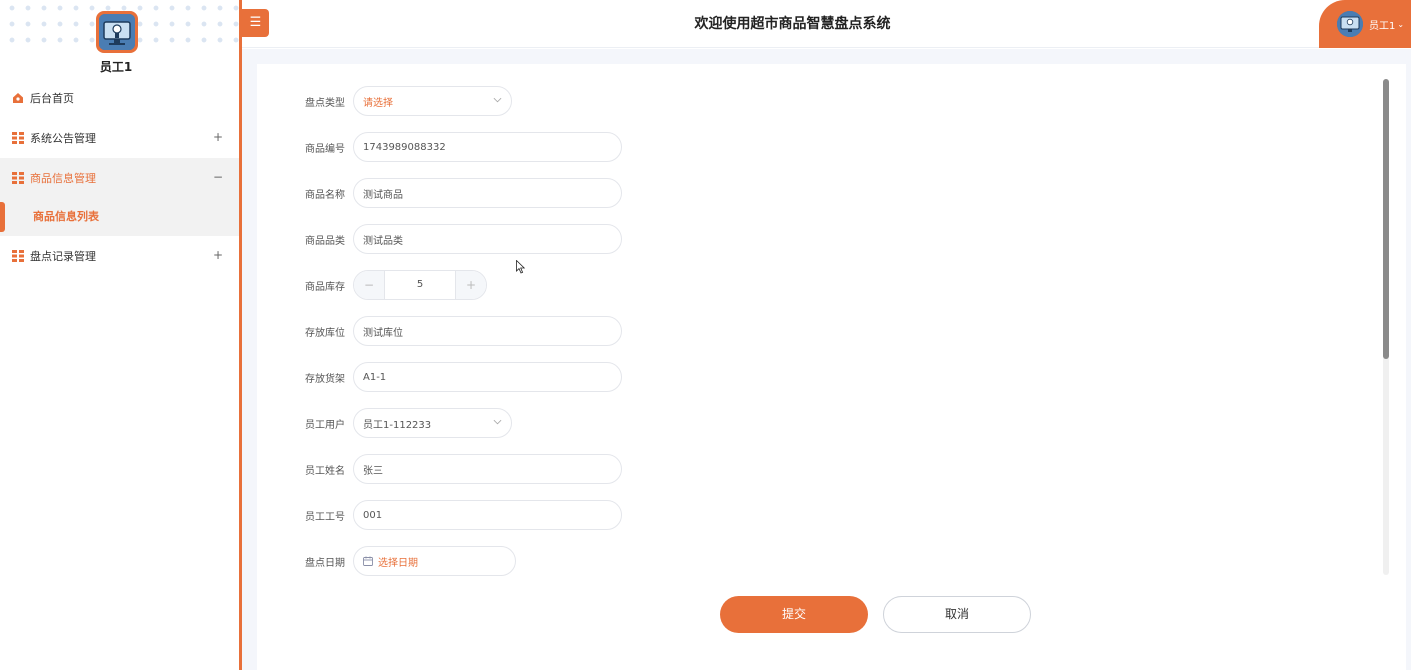 The image size is (1411, 670). I want to click on cancel-button: 取消, so click(957, 614).